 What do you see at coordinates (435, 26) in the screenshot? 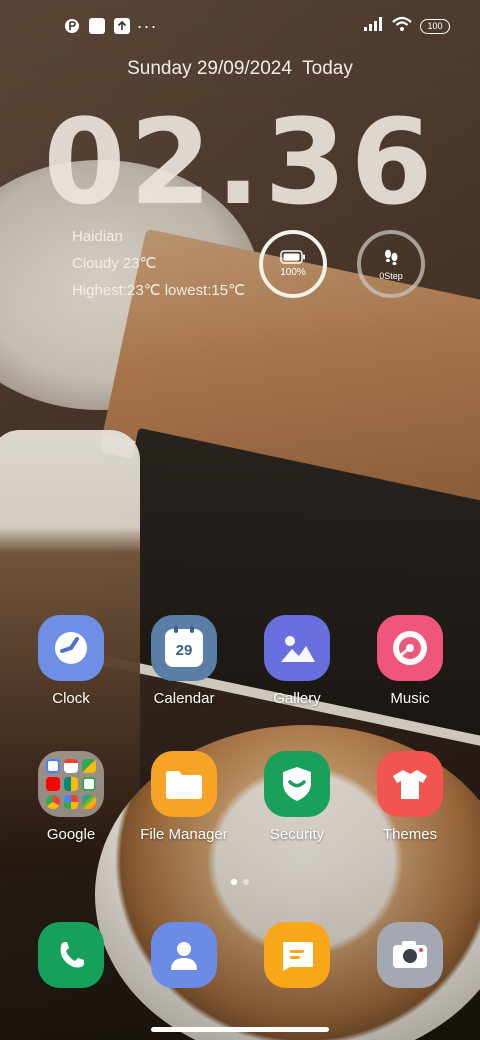
I see `battery-icon: 100` at bounding box center [435, 26].